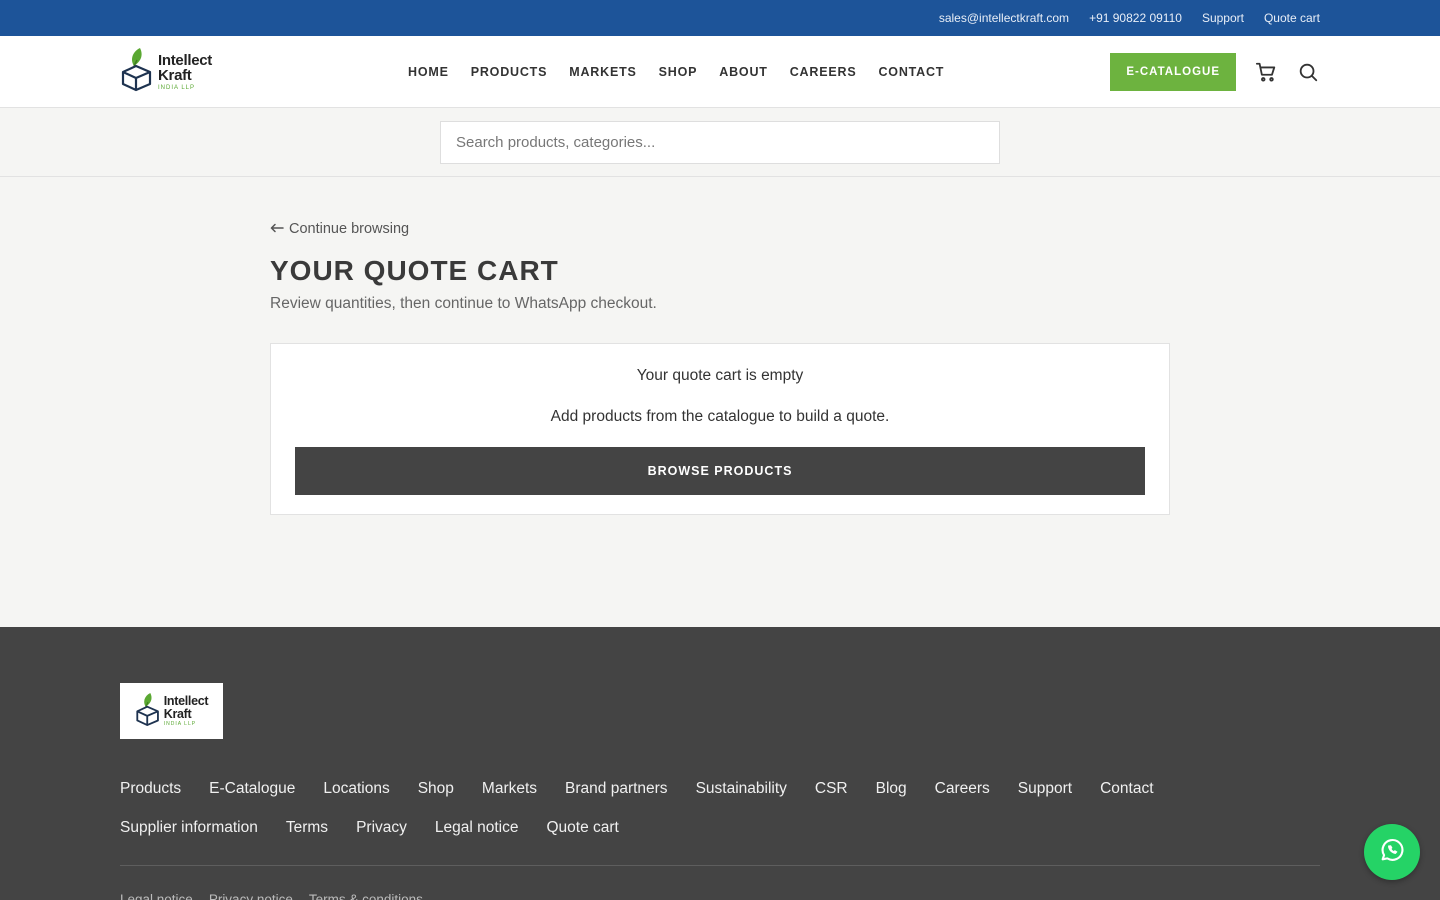 This screenshot has height=900, width=1440. I want to click on continue-browsing-link: Continue browsing, so click(720, 229).